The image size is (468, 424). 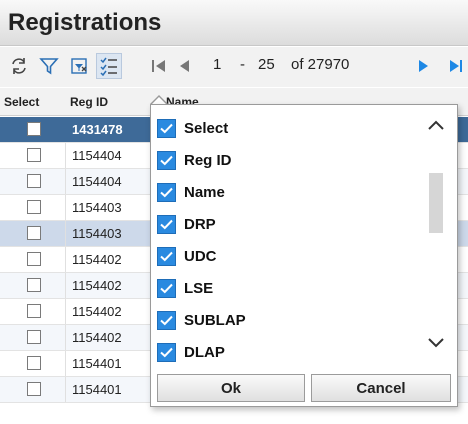 What do you see at coordinates (159, 66) in the screenshot?
I see `first-page-icon` at bounding box center [159, 66].